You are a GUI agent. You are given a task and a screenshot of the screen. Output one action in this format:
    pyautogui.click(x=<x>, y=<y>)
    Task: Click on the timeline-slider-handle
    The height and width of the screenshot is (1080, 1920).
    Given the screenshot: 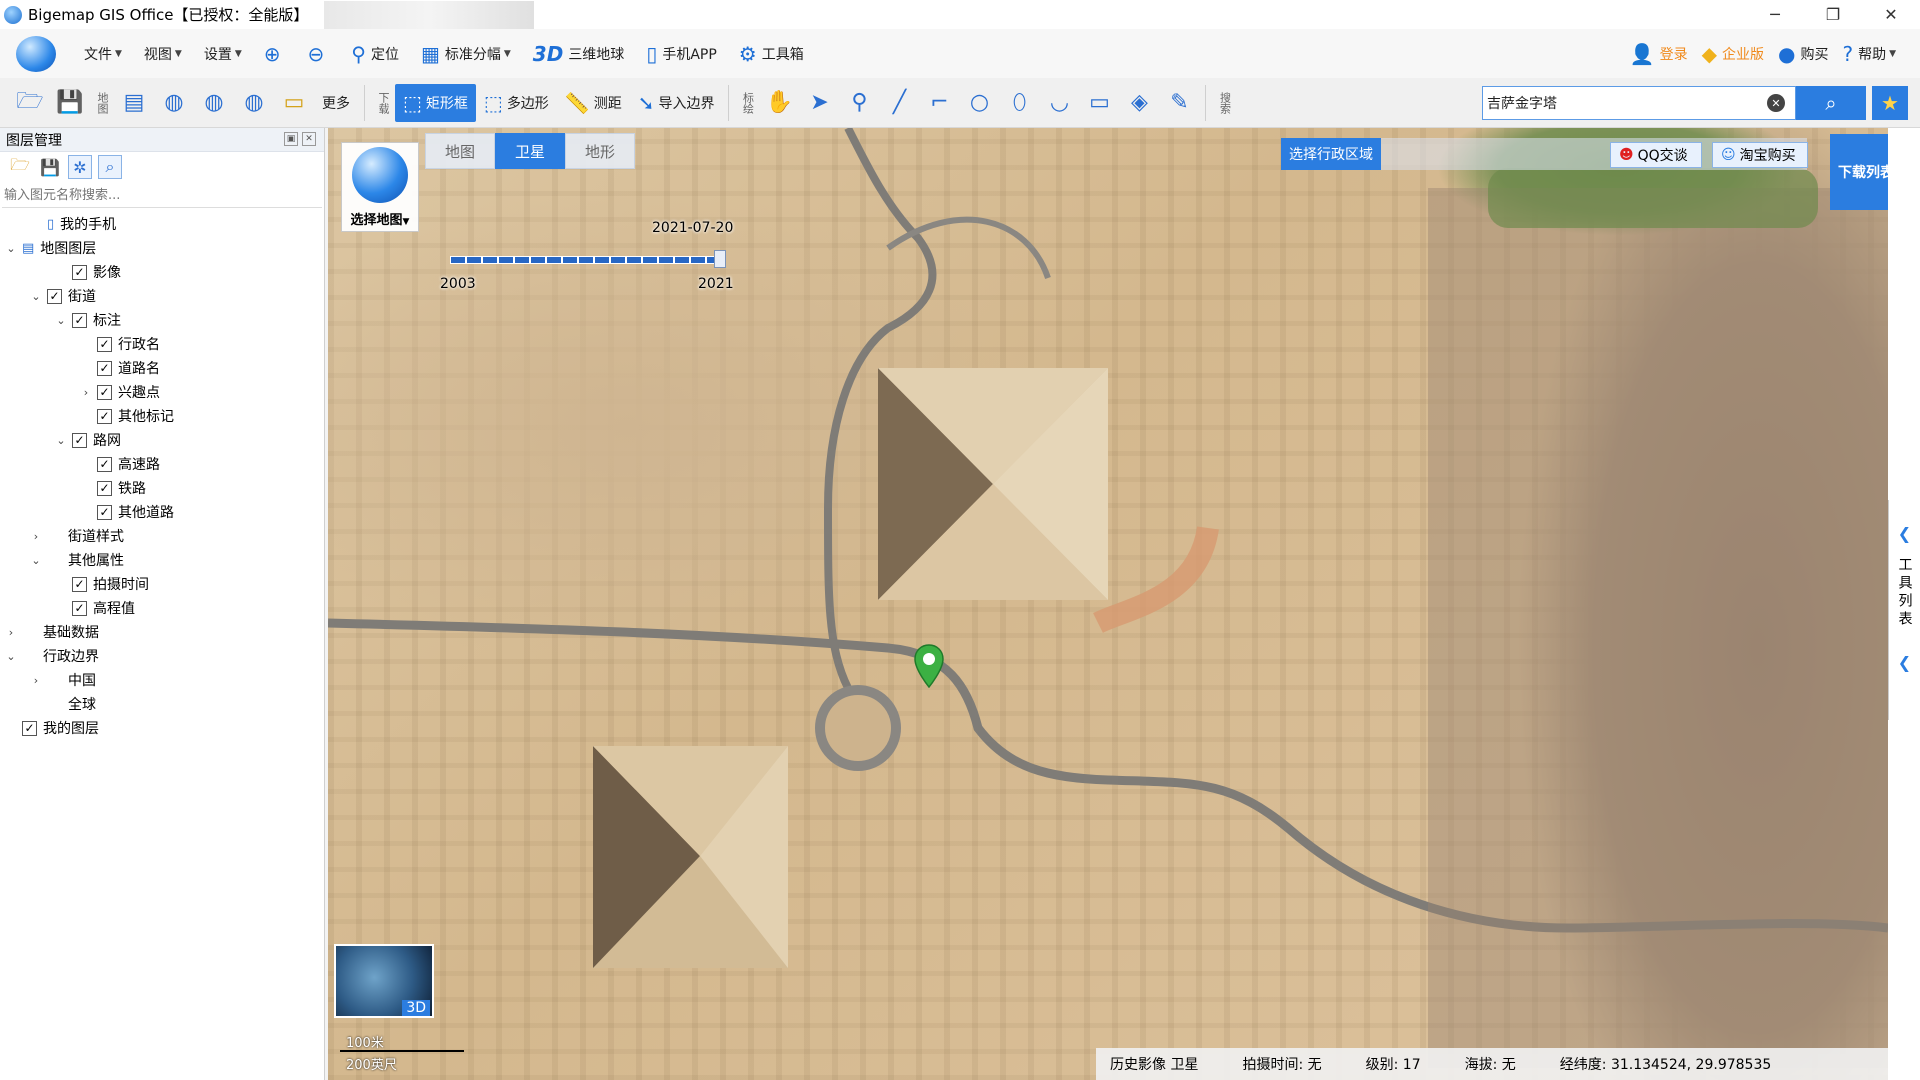 What is the action you would take?
    pyautogui.click(x=720, y=259)
    